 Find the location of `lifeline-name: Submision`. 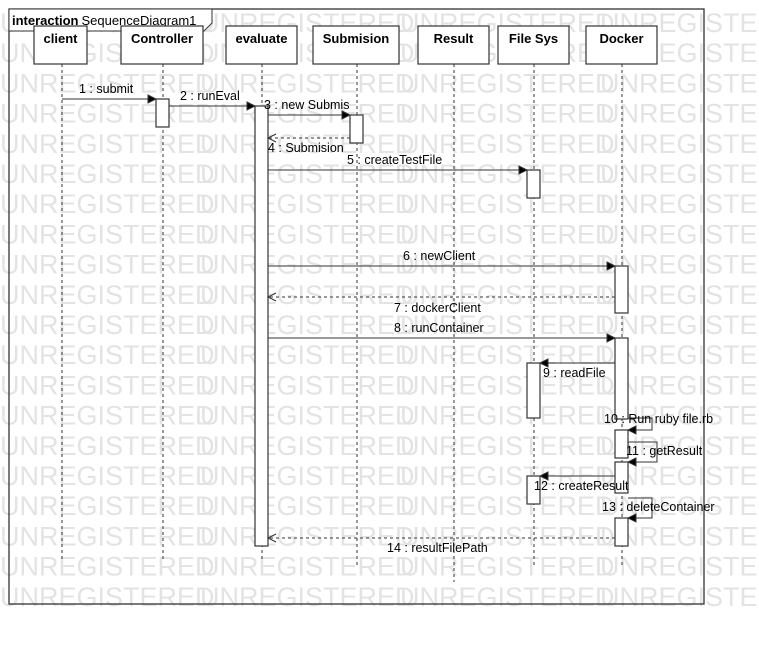

lifeline-name: Submision is located at coordinates (356, 38).